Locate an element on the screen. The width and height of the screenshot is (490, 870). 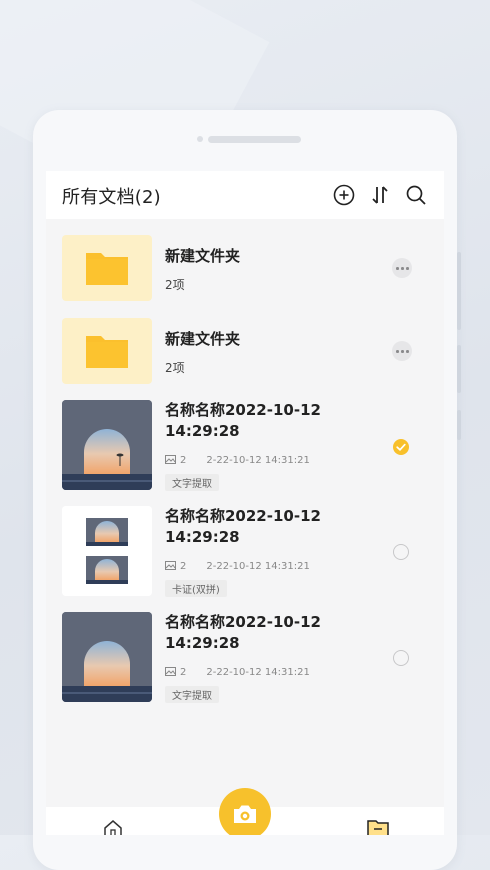
top-bar: 所有文档(2) is located at coordinates (245, 195).